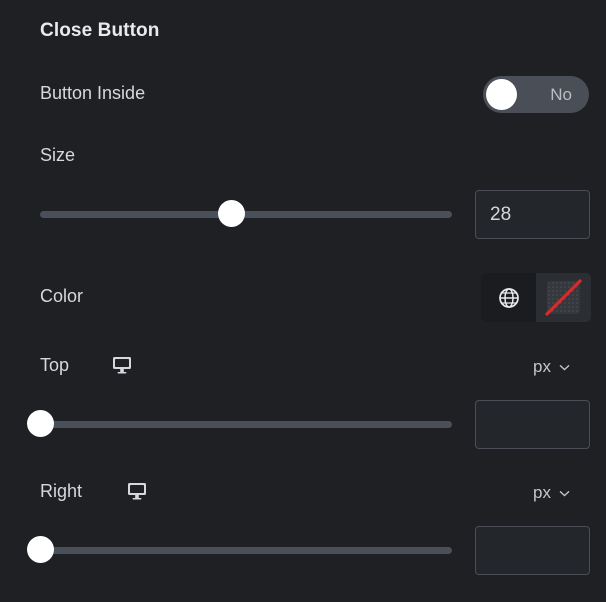 The image size is (606, 602). What do you see at coordinates (536, 94) in the screenshot?
I see `button-inside-toggle: No` at bounding box center [536, 94].